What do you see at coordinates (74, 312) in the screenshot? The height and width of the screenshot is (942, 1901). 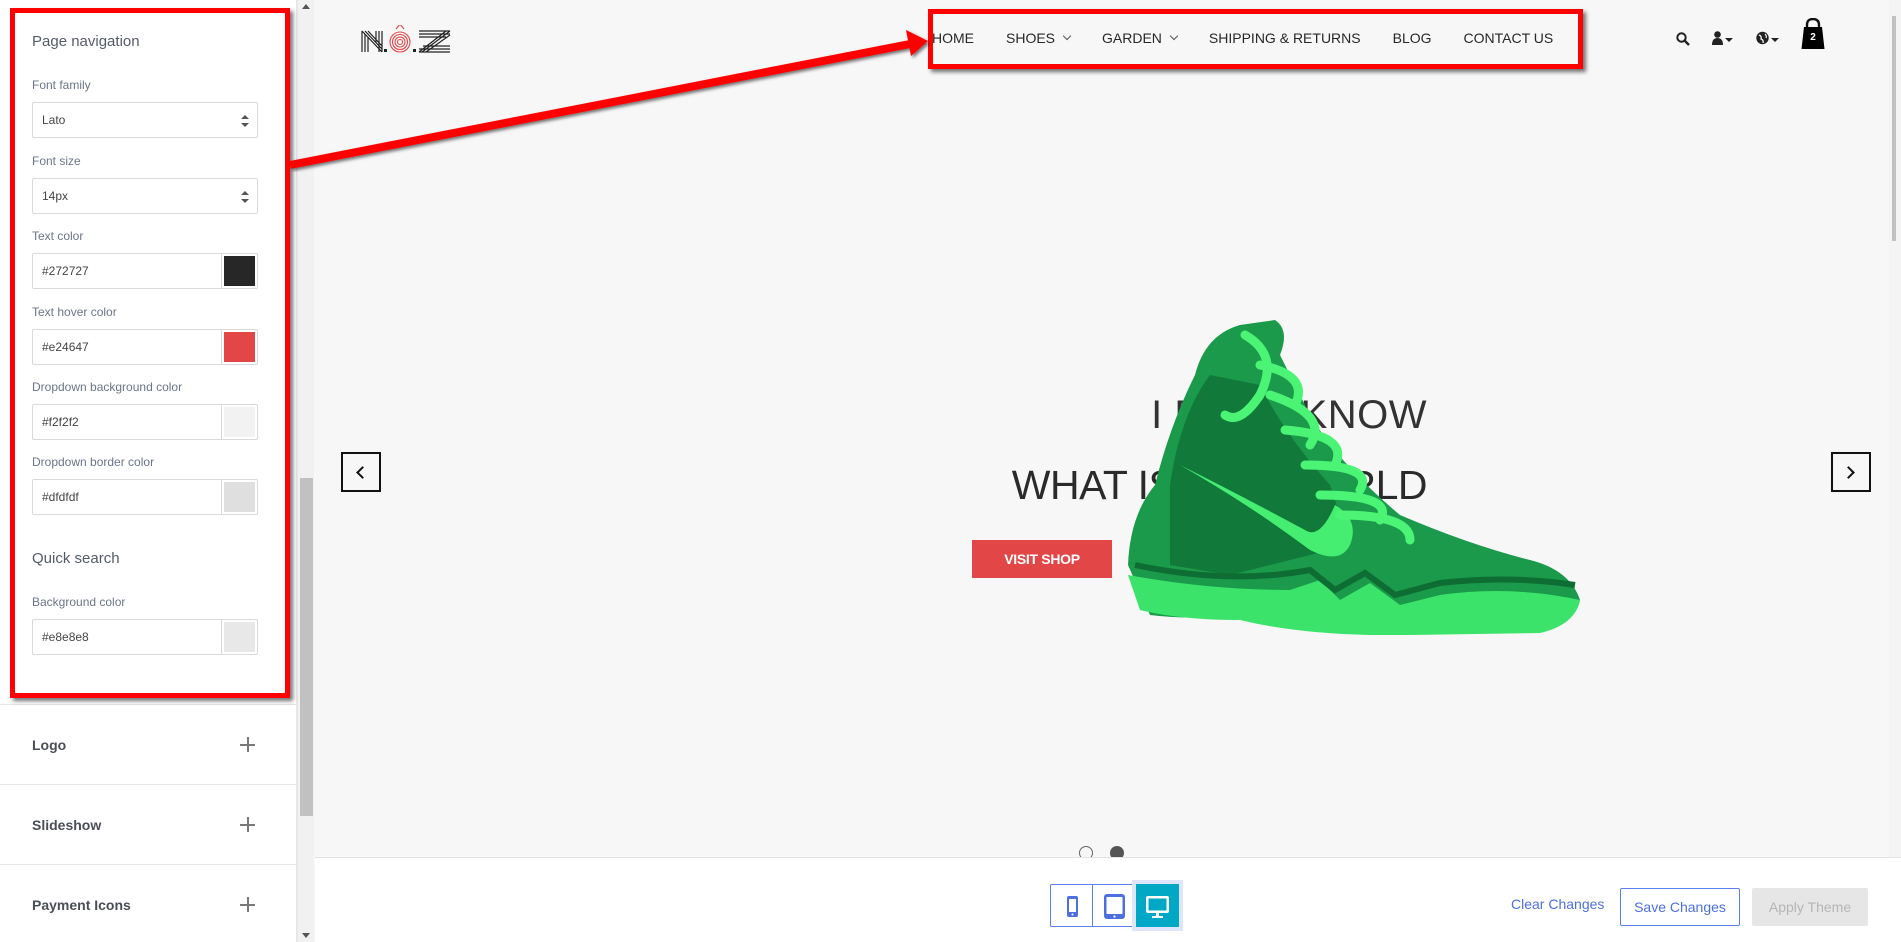 I see `text-hover-color-label: Text hover color` at bounding box center [74, 312].